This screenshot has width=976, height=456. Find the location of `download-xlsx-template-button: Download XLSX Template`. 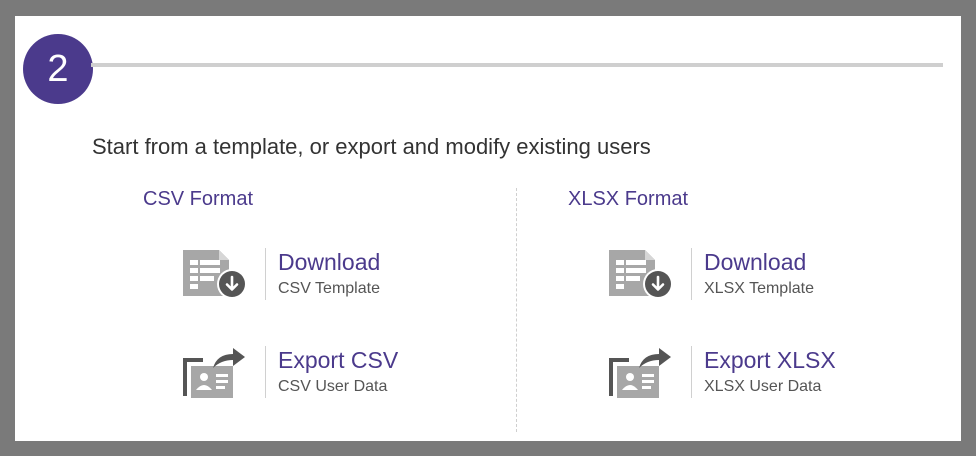

download-xlsx-template-button: Download XLSX Template is located at coordinates (710, 274).